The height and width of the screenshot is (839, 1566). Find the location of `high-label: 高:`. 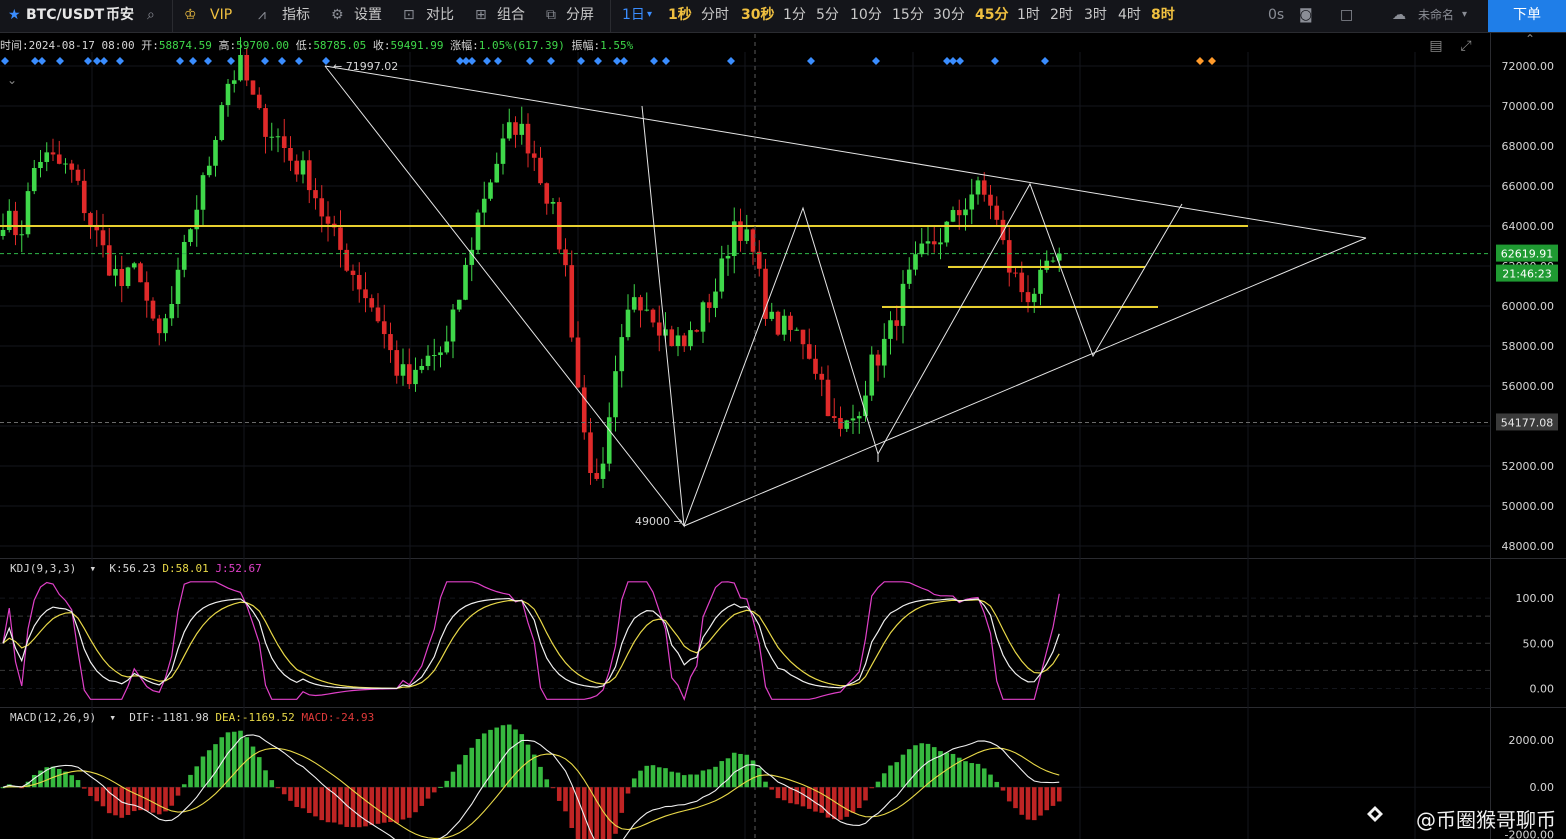

high-label: 高: is located at coordinates (227, 45).